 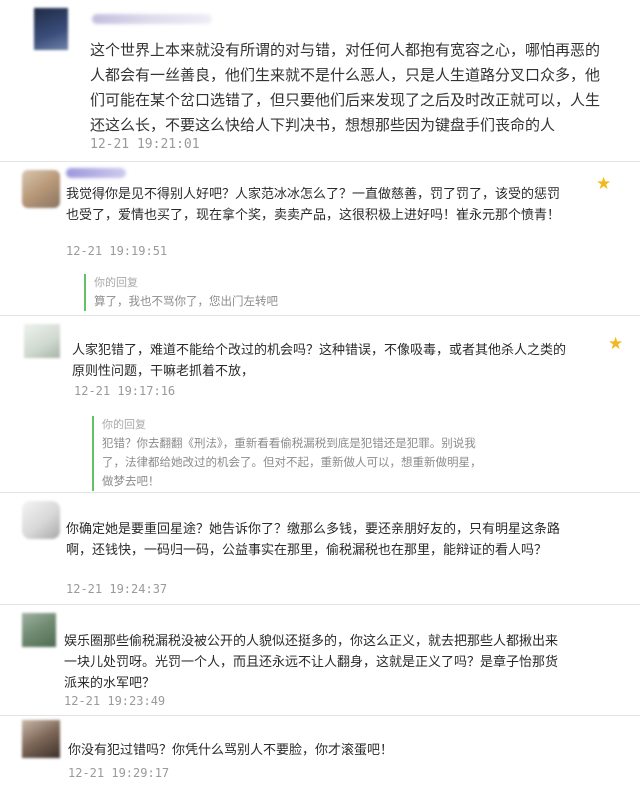 I want to click on comment-time: 12-21 19:19:51, so click(x=117, y=251).